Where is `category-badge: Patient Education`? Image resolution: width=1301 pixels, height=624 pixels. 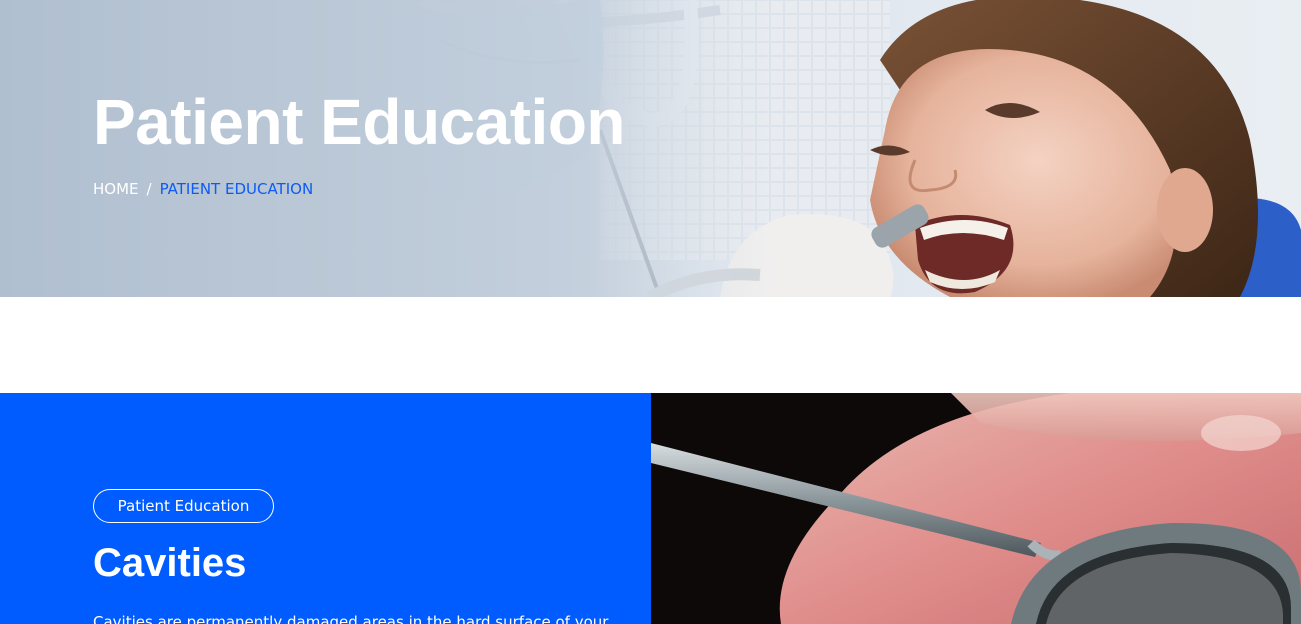
category-badge: Patient Education is located at coordinates (183, 506).